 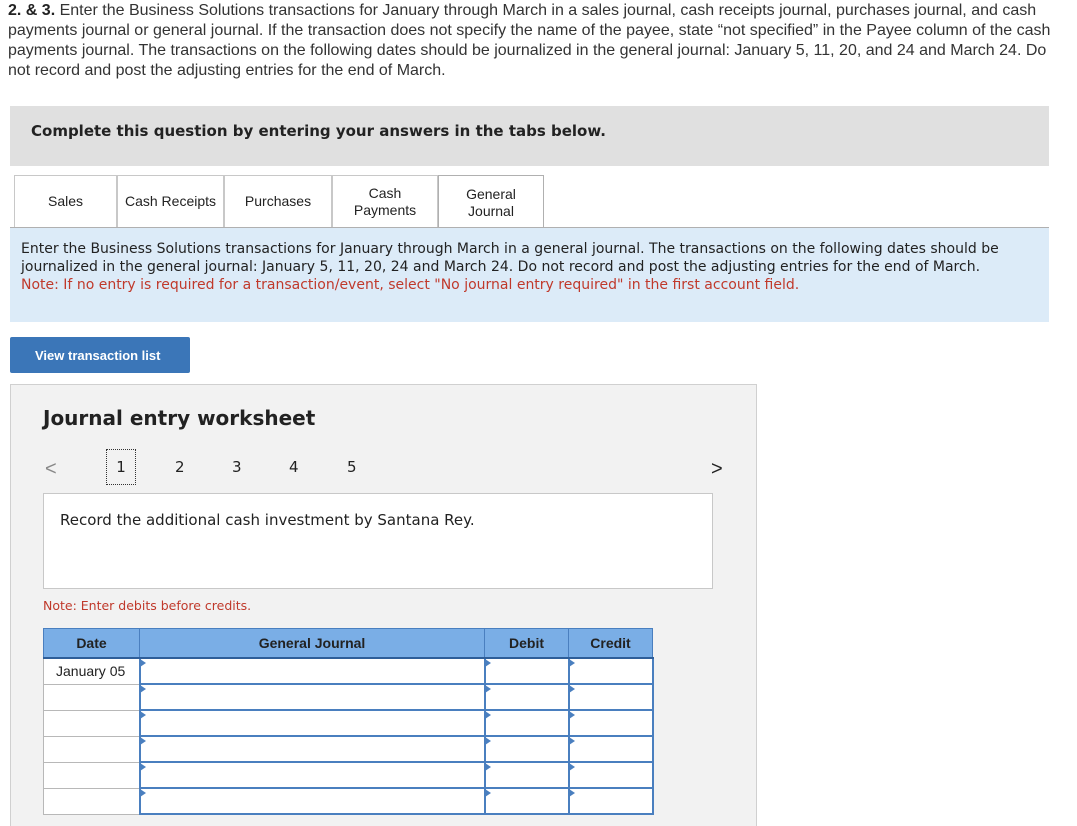 I want to click on page-4: 4, so click(x=294, y=467).